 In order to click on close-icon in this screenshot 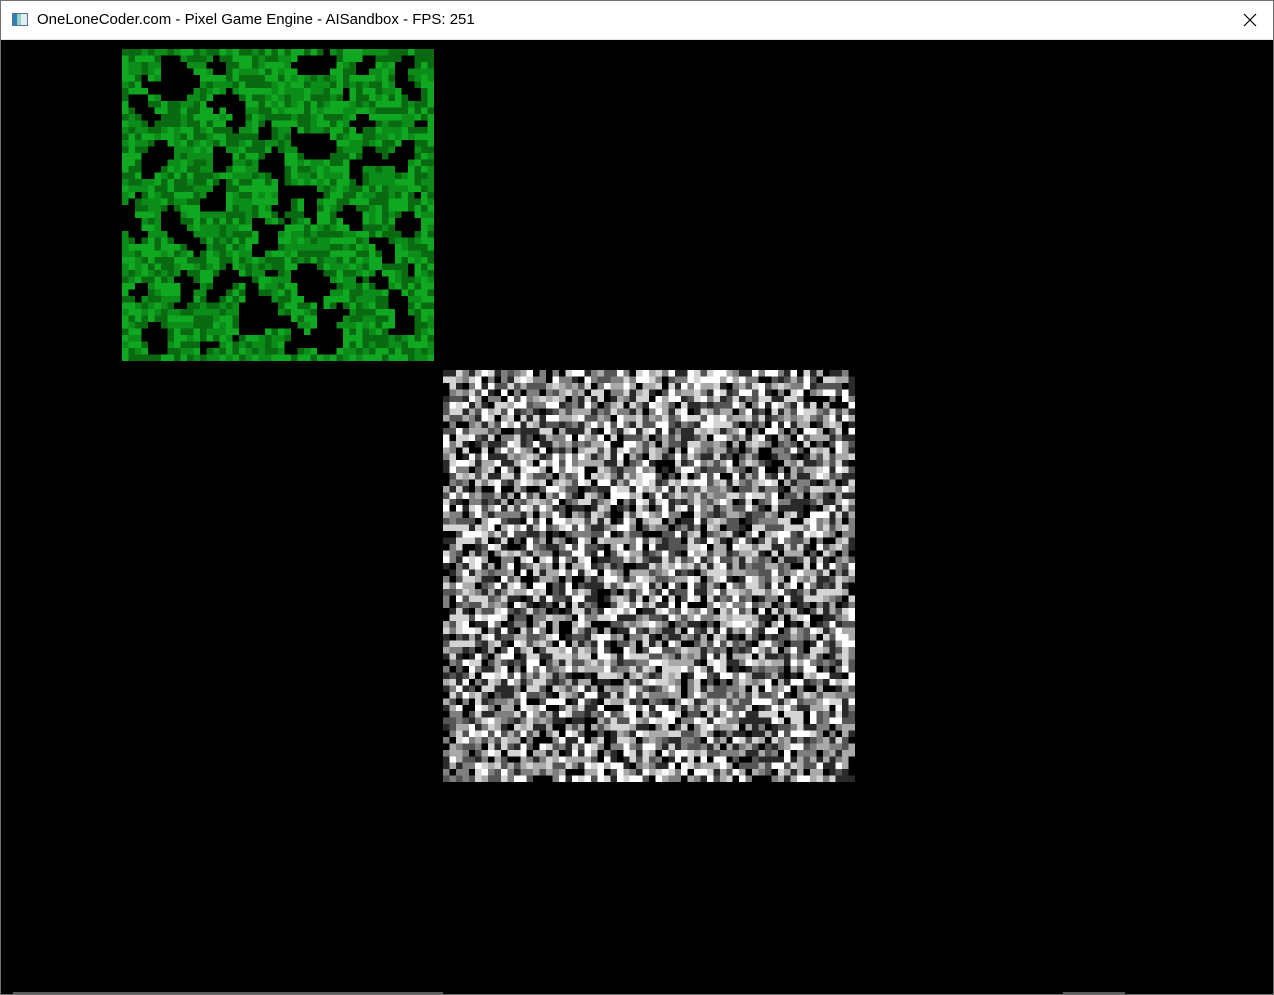, I will do `click(1250, 20)`.